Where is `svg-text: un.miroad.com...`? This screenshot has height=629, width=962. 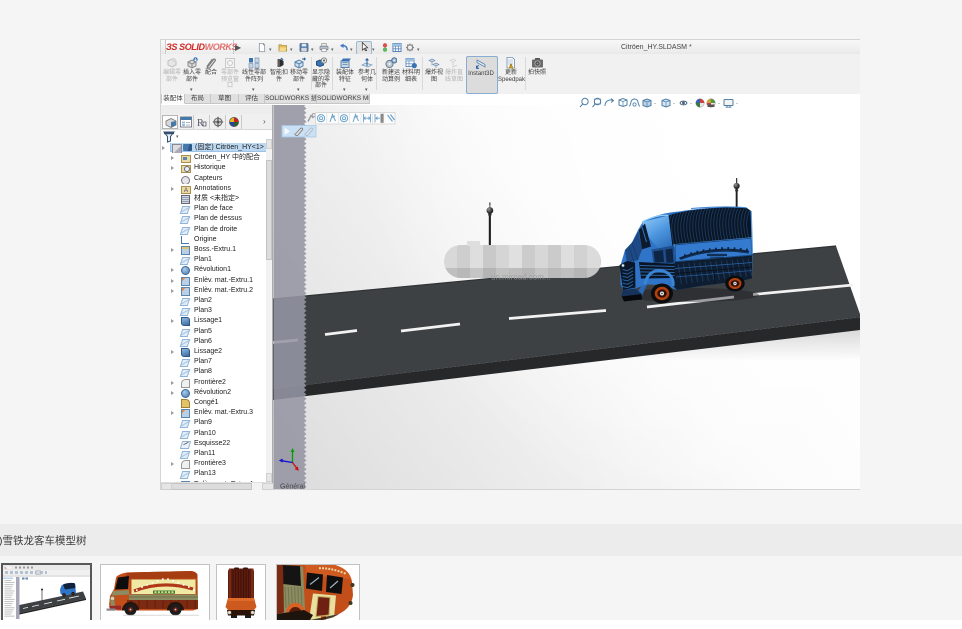 svg-text: un.miroad.com... is located at coordinates (521, 277).